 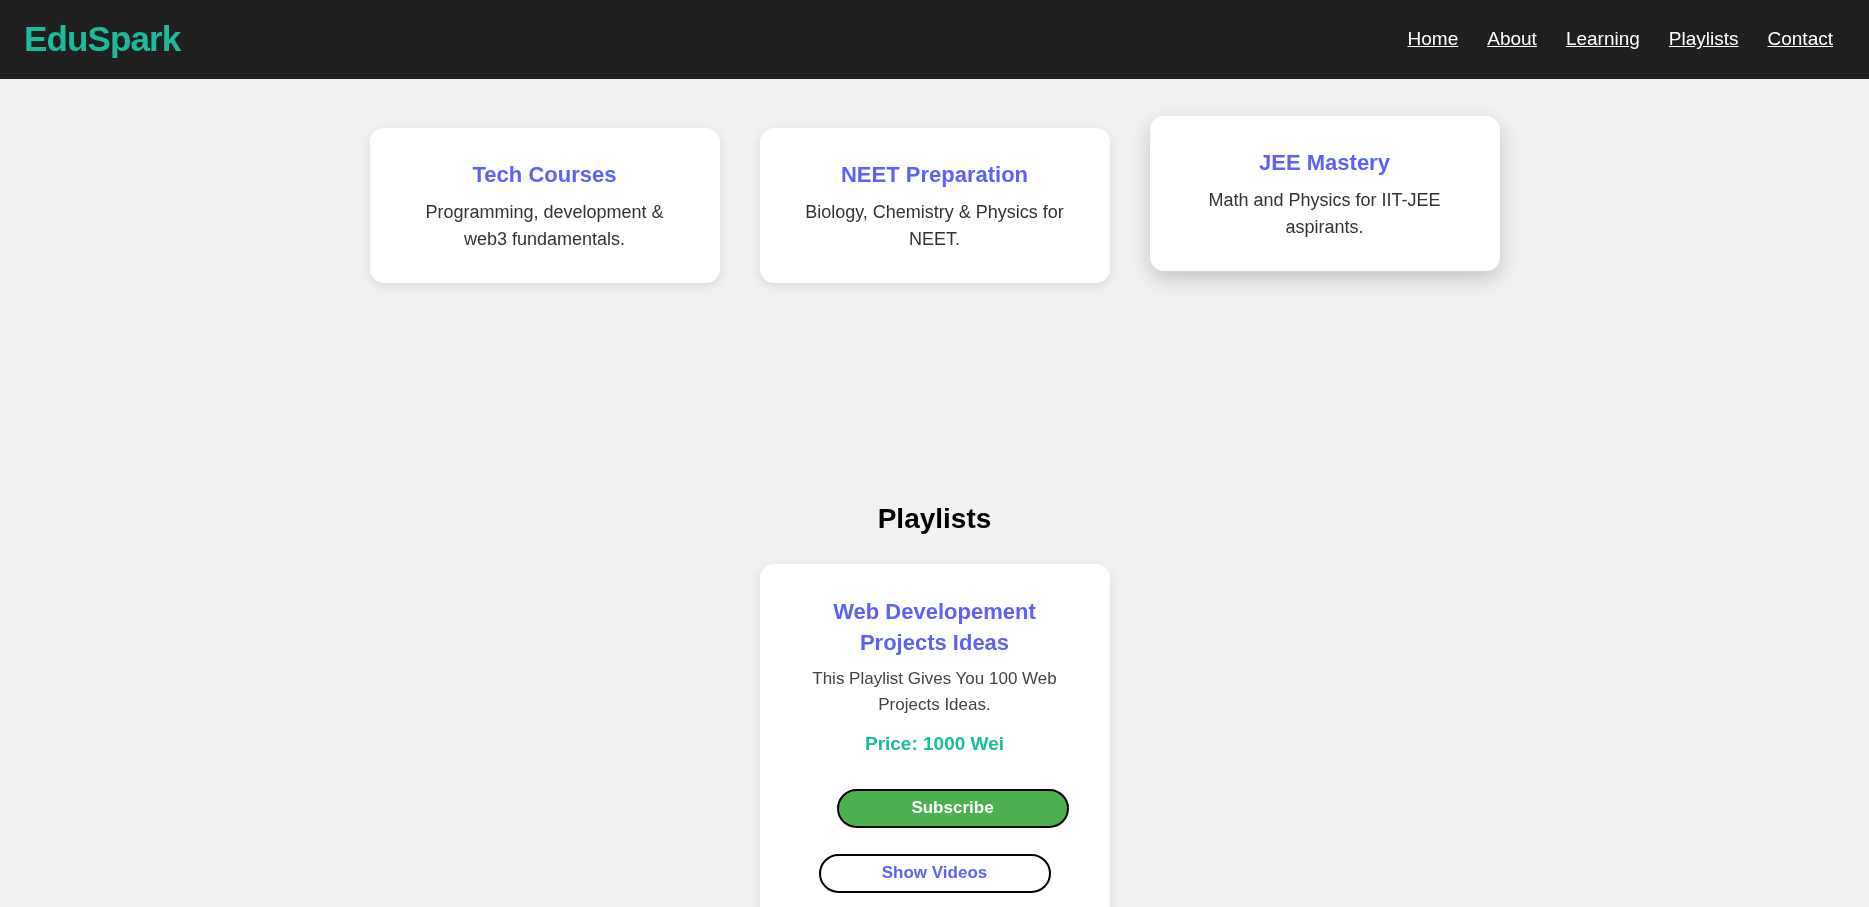 I want to click on course-title: JEE Mastery, so click(x=1324, y=163).